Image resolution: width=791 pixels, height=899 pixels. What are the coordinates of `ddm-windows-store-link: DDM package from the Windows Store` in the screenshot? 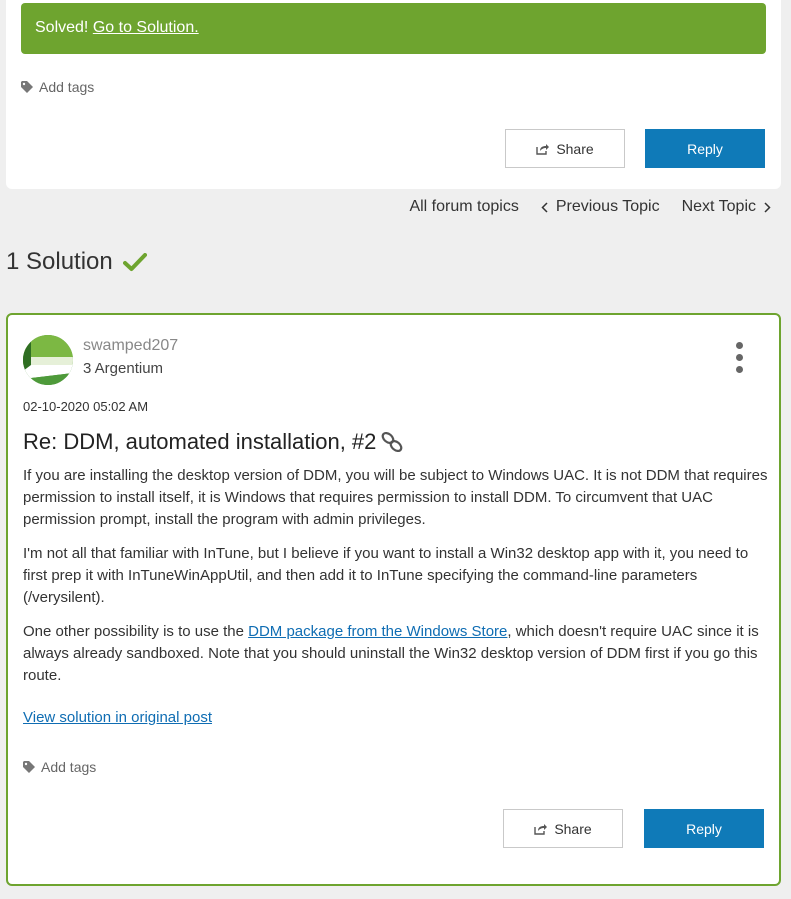 It's located at (377, 631).